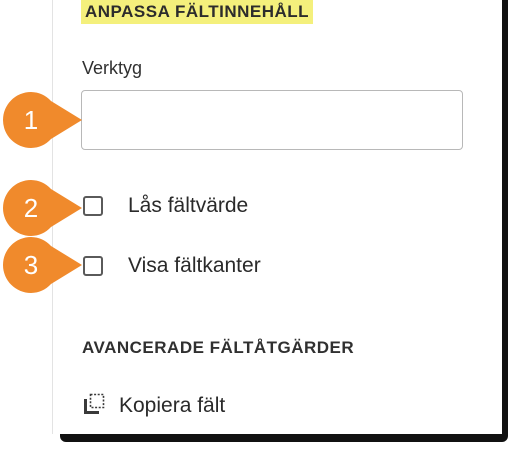 Image resolution: width=520 pixels, height=451 pixels. I want to click on copy-field-button: Kopiera fält, so click(154, 406).